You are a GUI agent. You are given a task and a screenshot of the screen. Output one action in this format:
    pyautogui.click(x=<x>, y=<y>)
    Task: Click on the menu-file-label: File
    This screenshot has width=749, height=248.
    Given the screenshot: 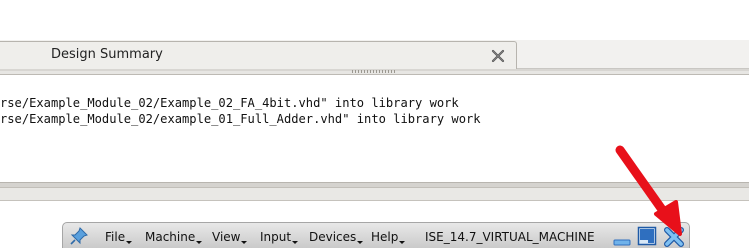 What is the action you would take?
    pyautogui.click(x=115, y=237)
    